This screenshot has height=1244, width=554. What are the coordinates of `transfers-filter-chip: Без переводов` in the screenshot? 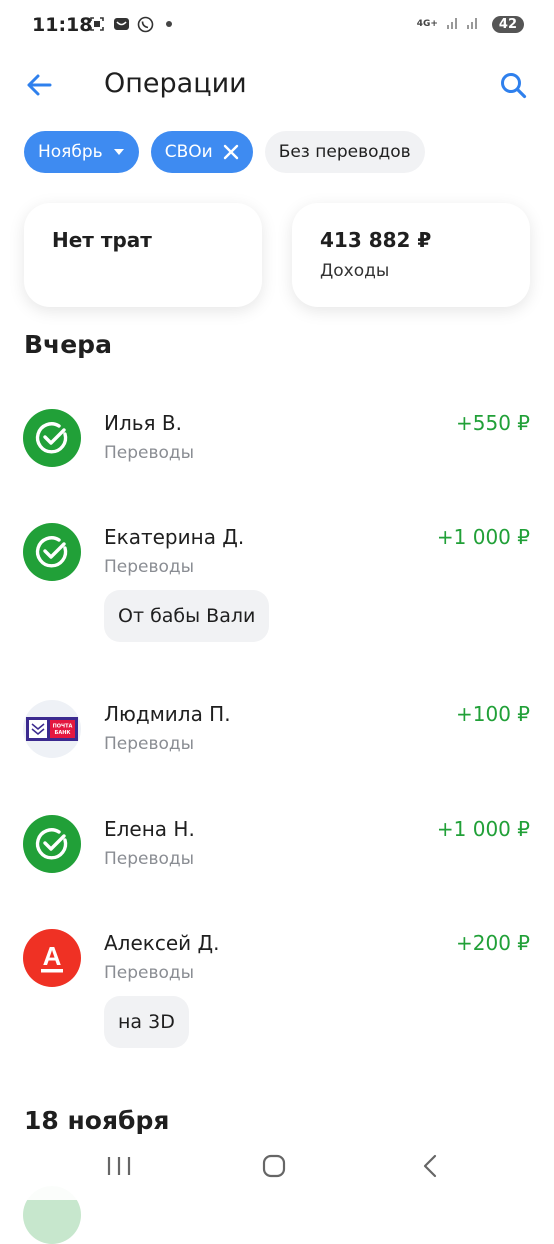 It's located at (344, 152).